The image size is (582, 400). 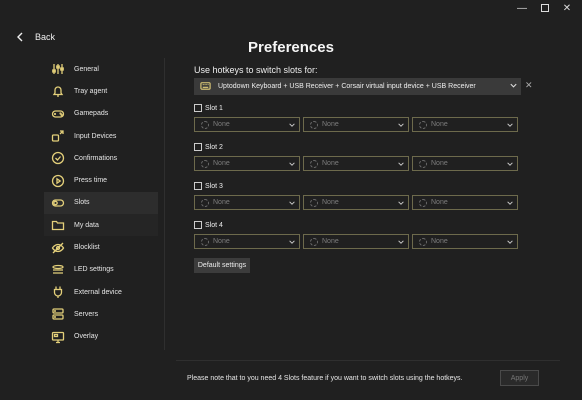 What do you see at coordinates (58, 136) in the screenshot?
I see `input-devices-icon` at bounding box center [58, 136].